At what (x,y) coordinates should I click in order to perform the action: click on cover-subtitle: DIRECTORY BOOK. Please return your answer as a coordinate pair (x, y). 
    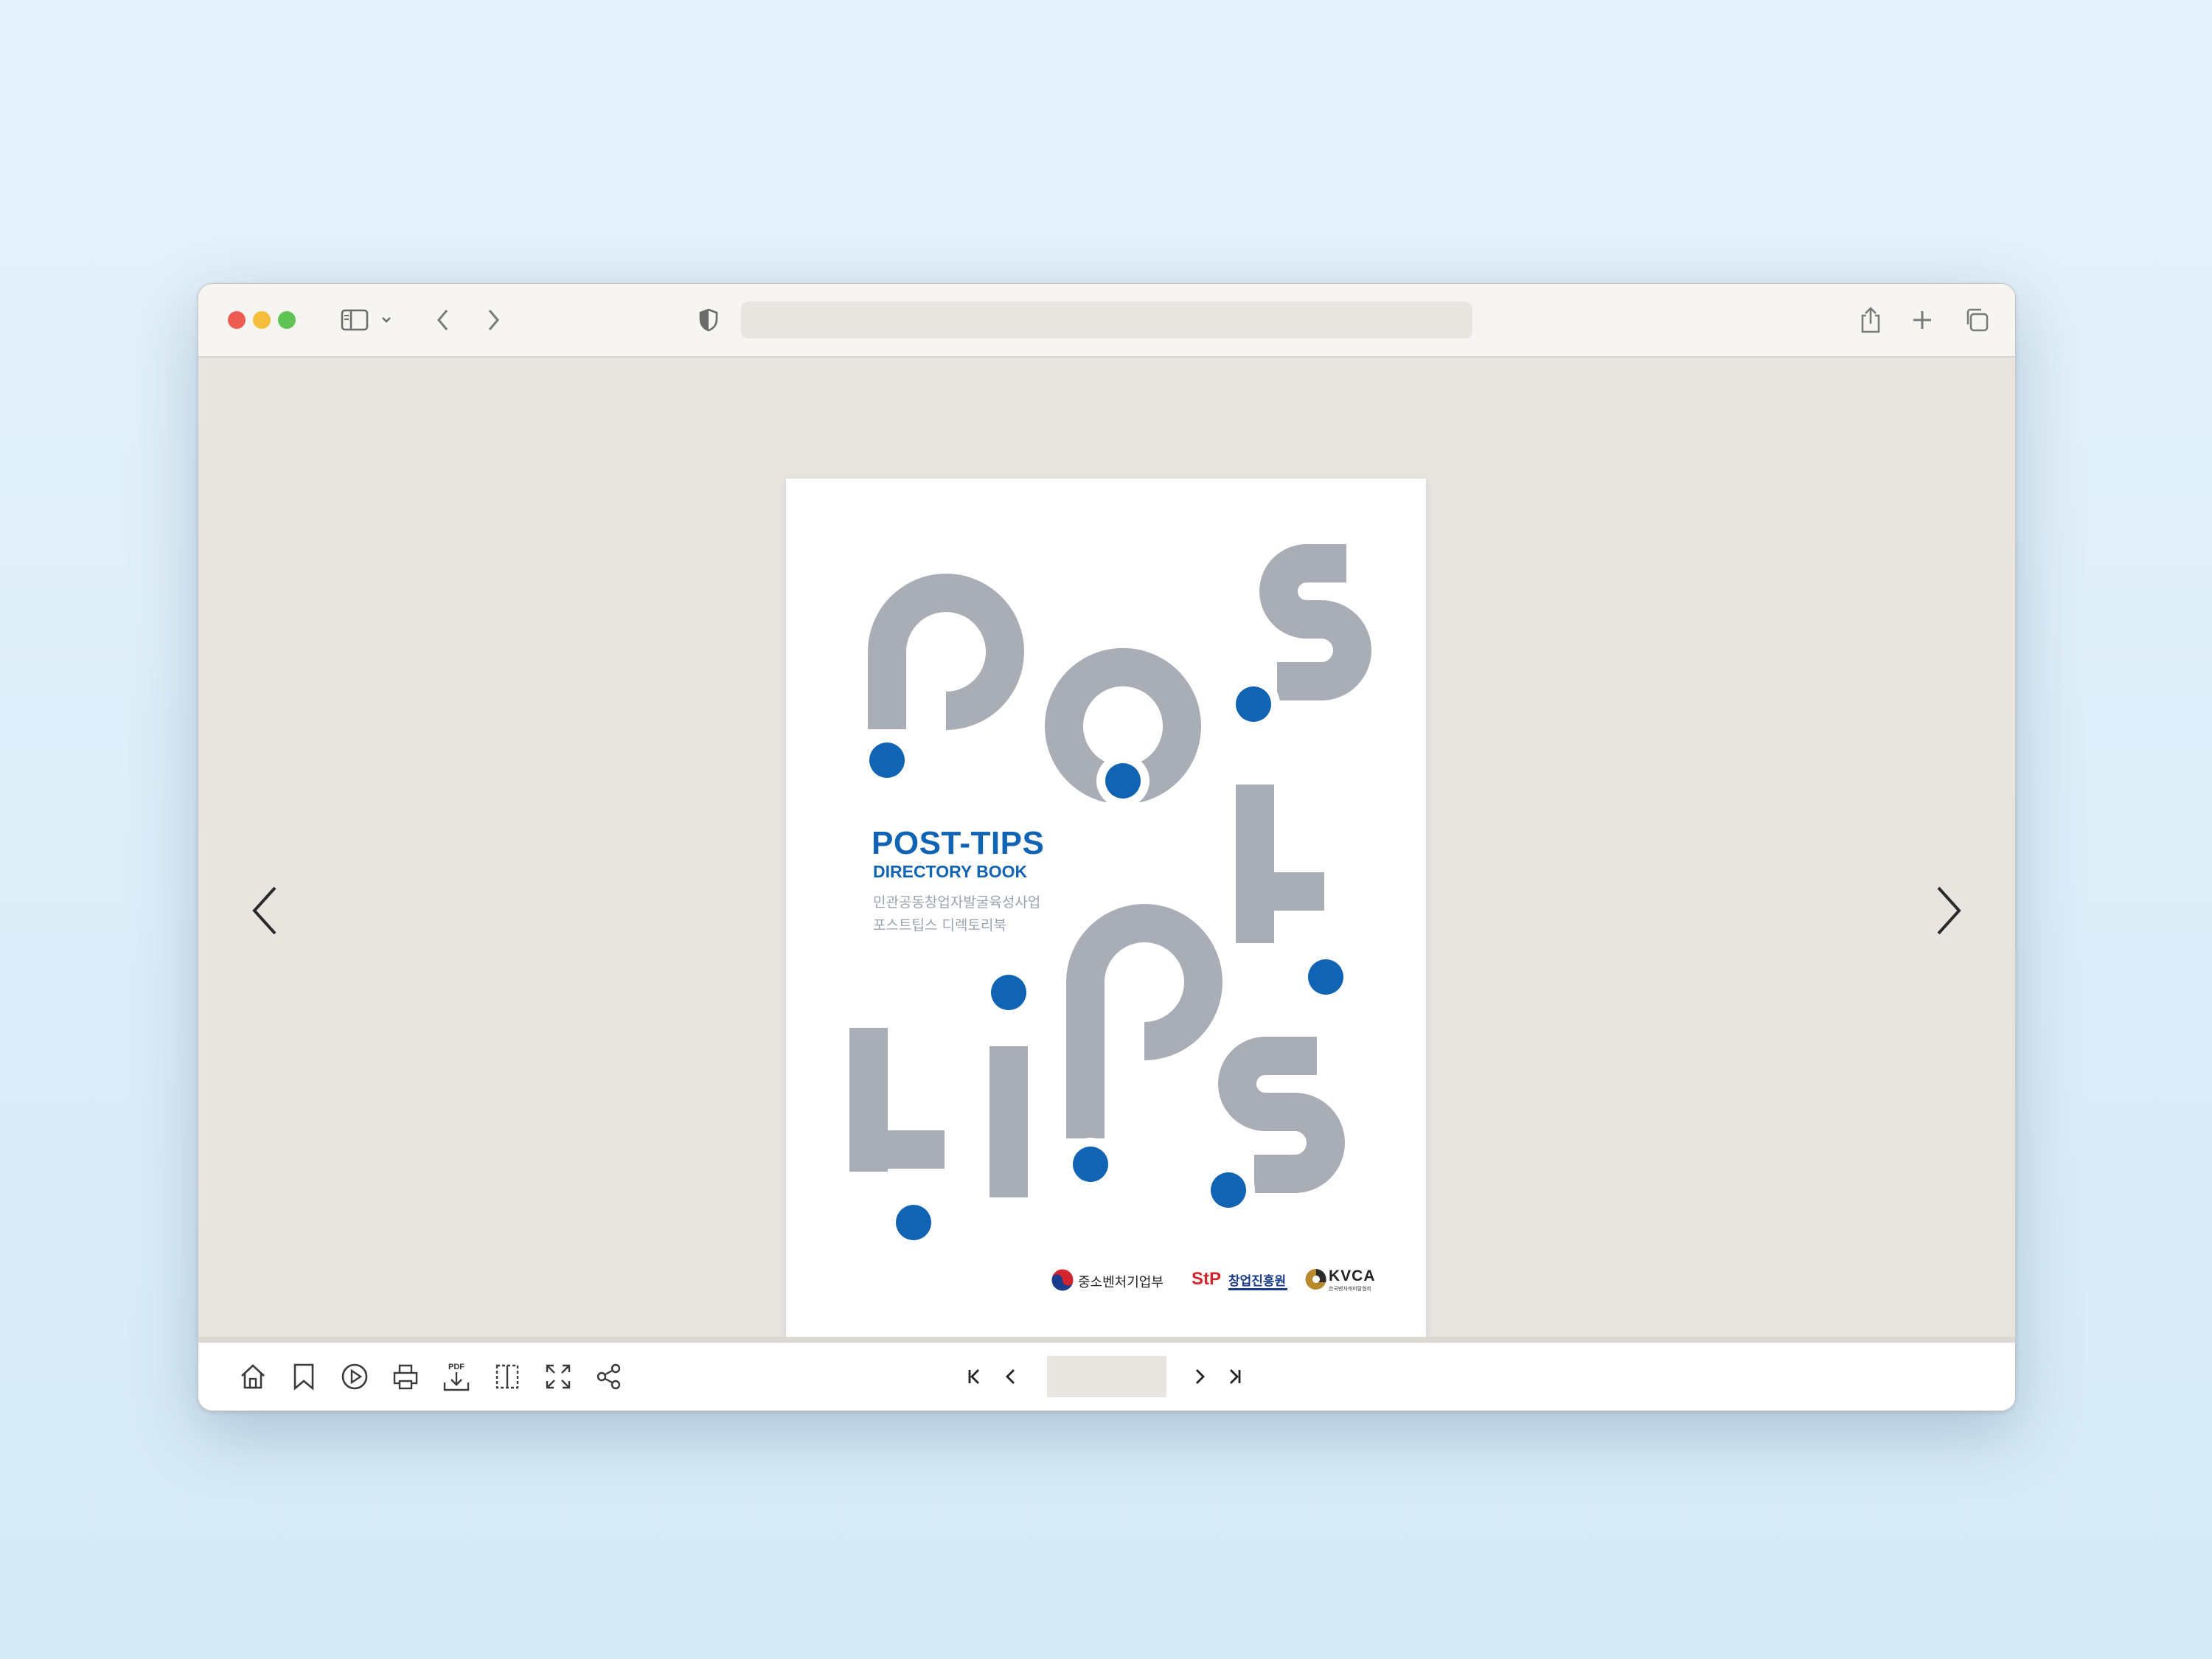
    Looking at the image, I should click on (950, 871).